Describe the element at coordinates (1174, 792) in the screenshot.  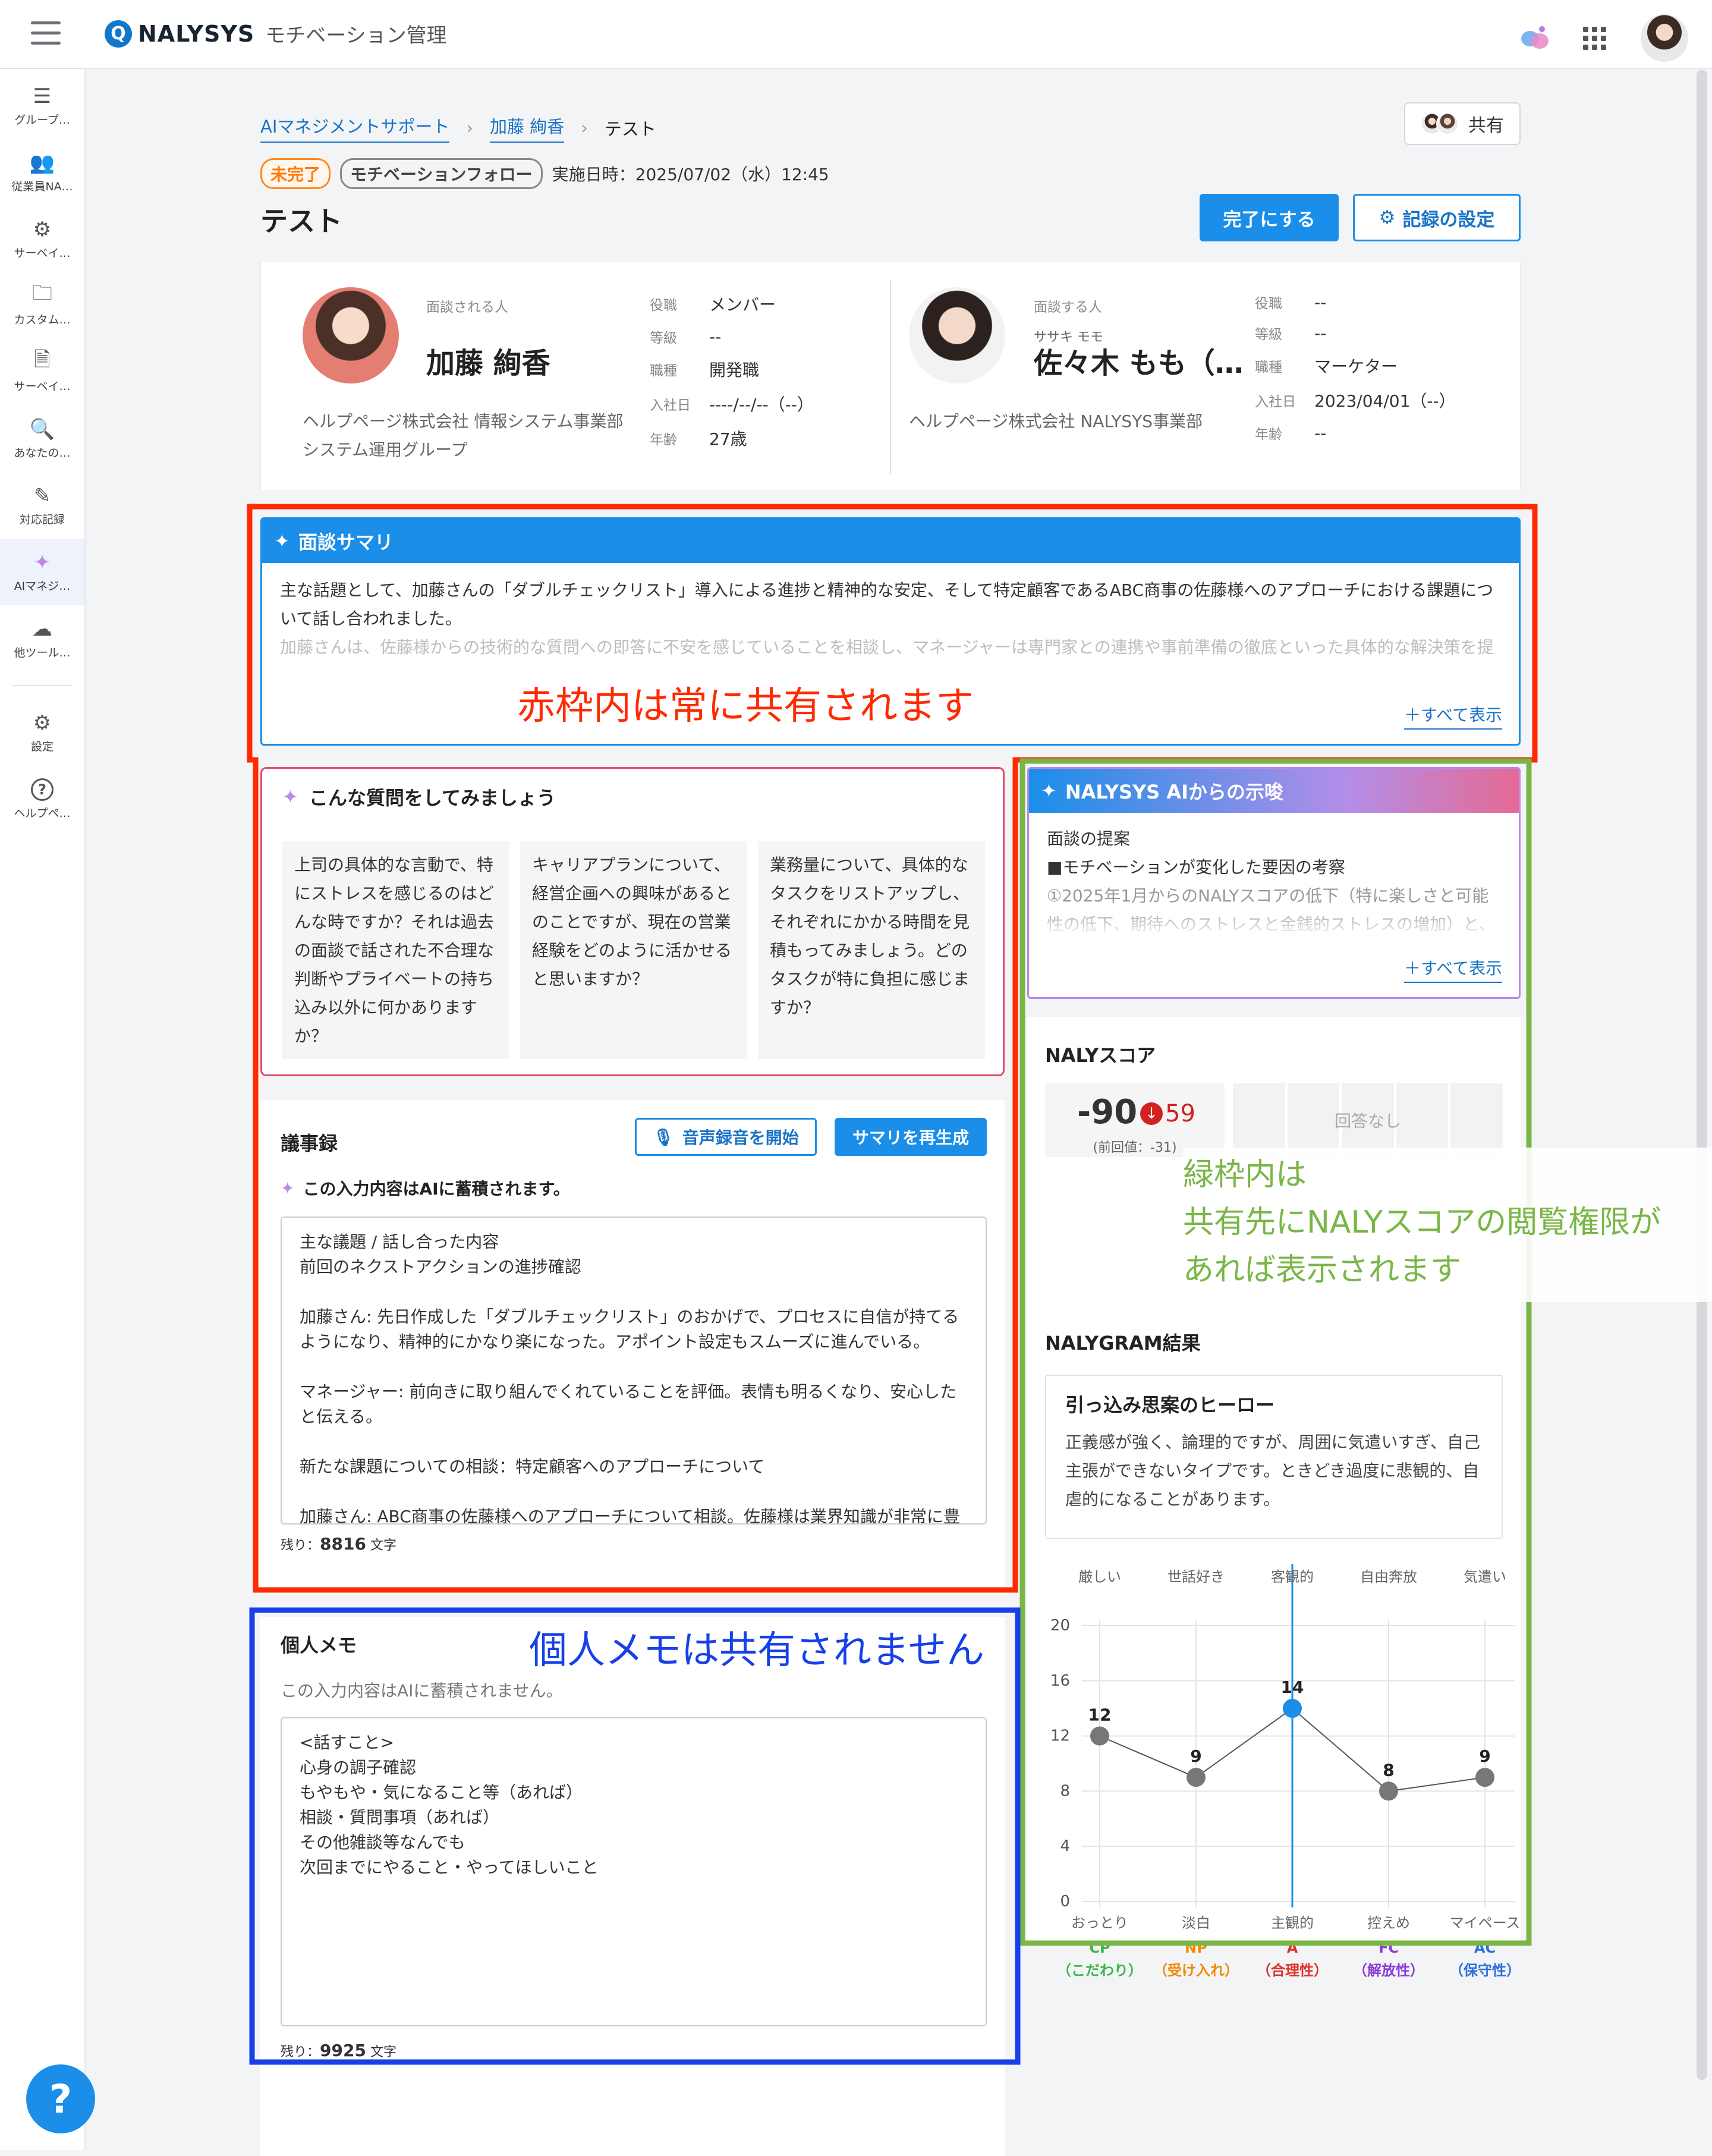
I see `ai-suggestion-title: NALYSYS AIからの示唆` at that location.